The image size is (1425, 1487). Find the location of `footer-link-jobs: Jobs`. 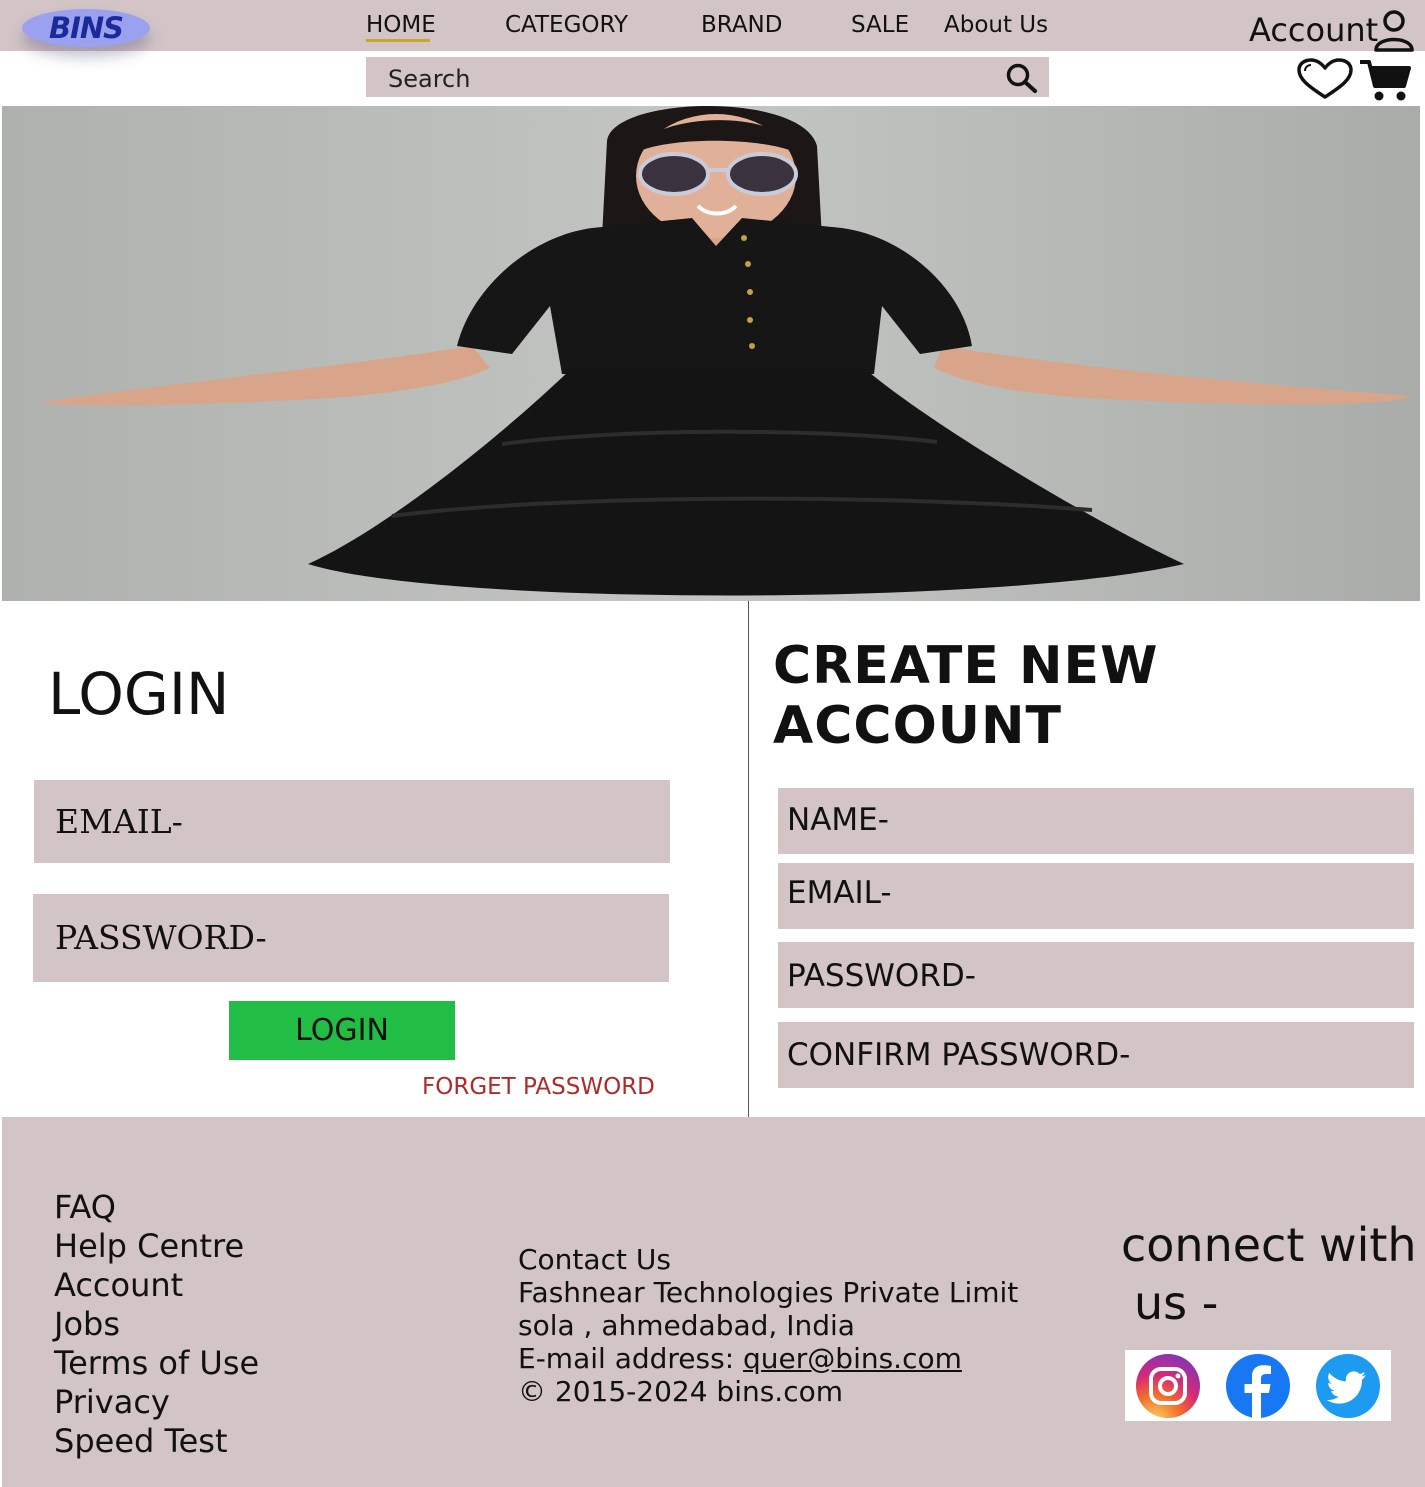

footer-link-jobs: Jobs is located at coordinates (87, 1324).